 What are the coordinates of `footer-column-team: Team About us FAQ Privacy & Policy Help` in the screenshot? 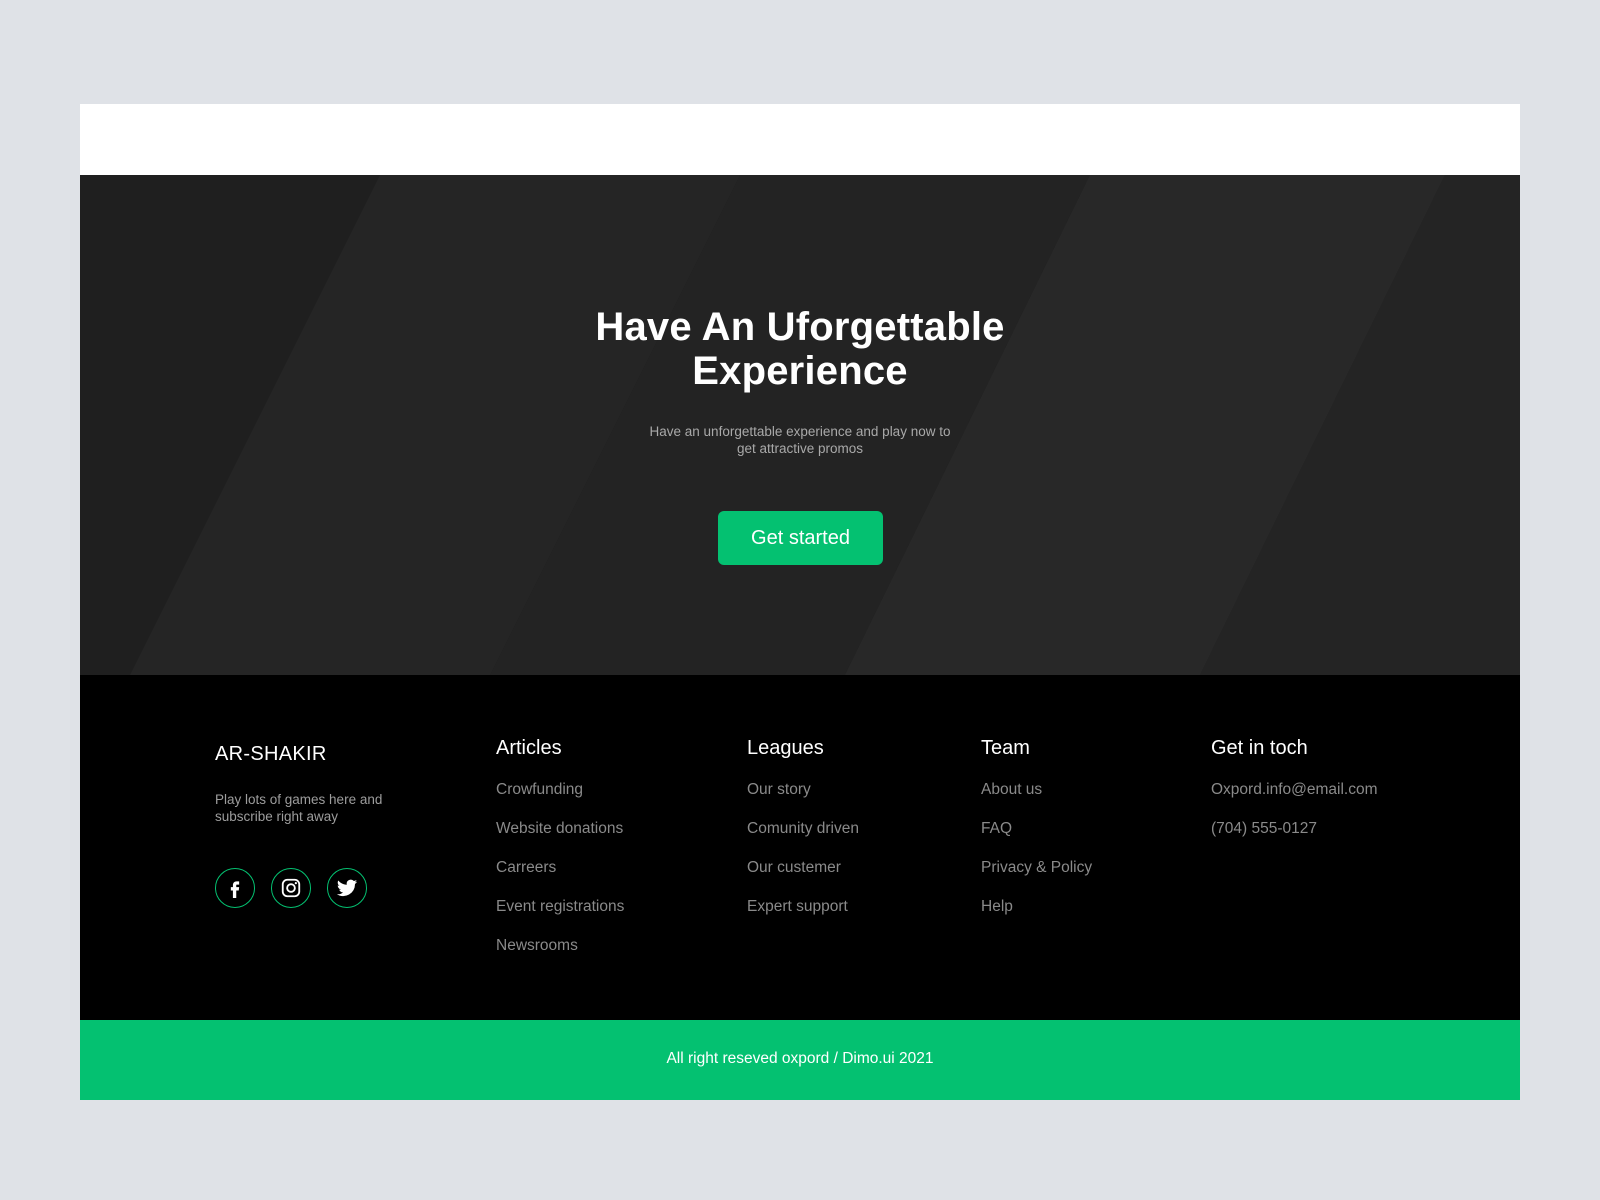 It's located at (1036, 836).